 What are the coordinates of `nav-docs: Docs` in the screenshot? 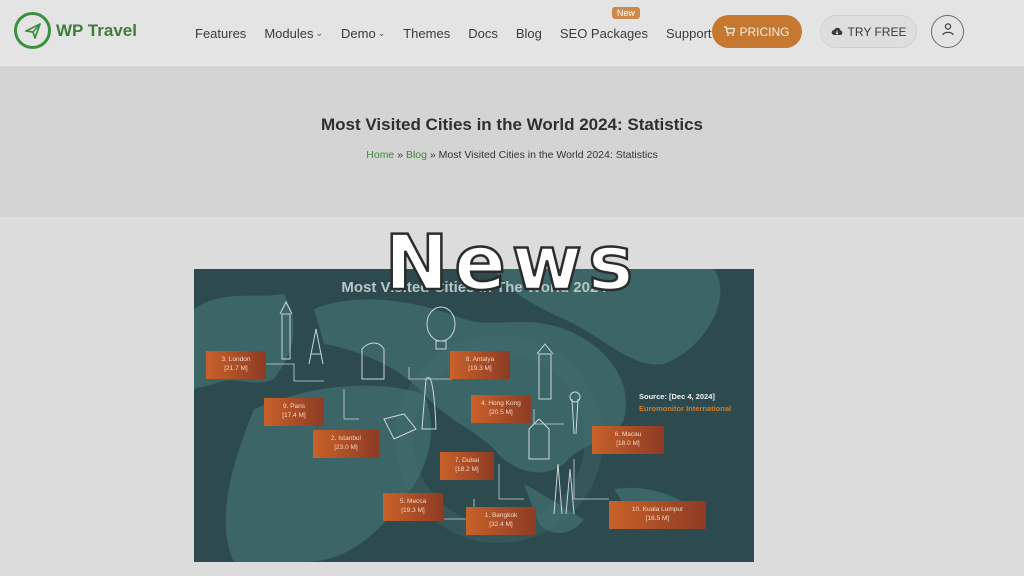 It's located at (483, 33).